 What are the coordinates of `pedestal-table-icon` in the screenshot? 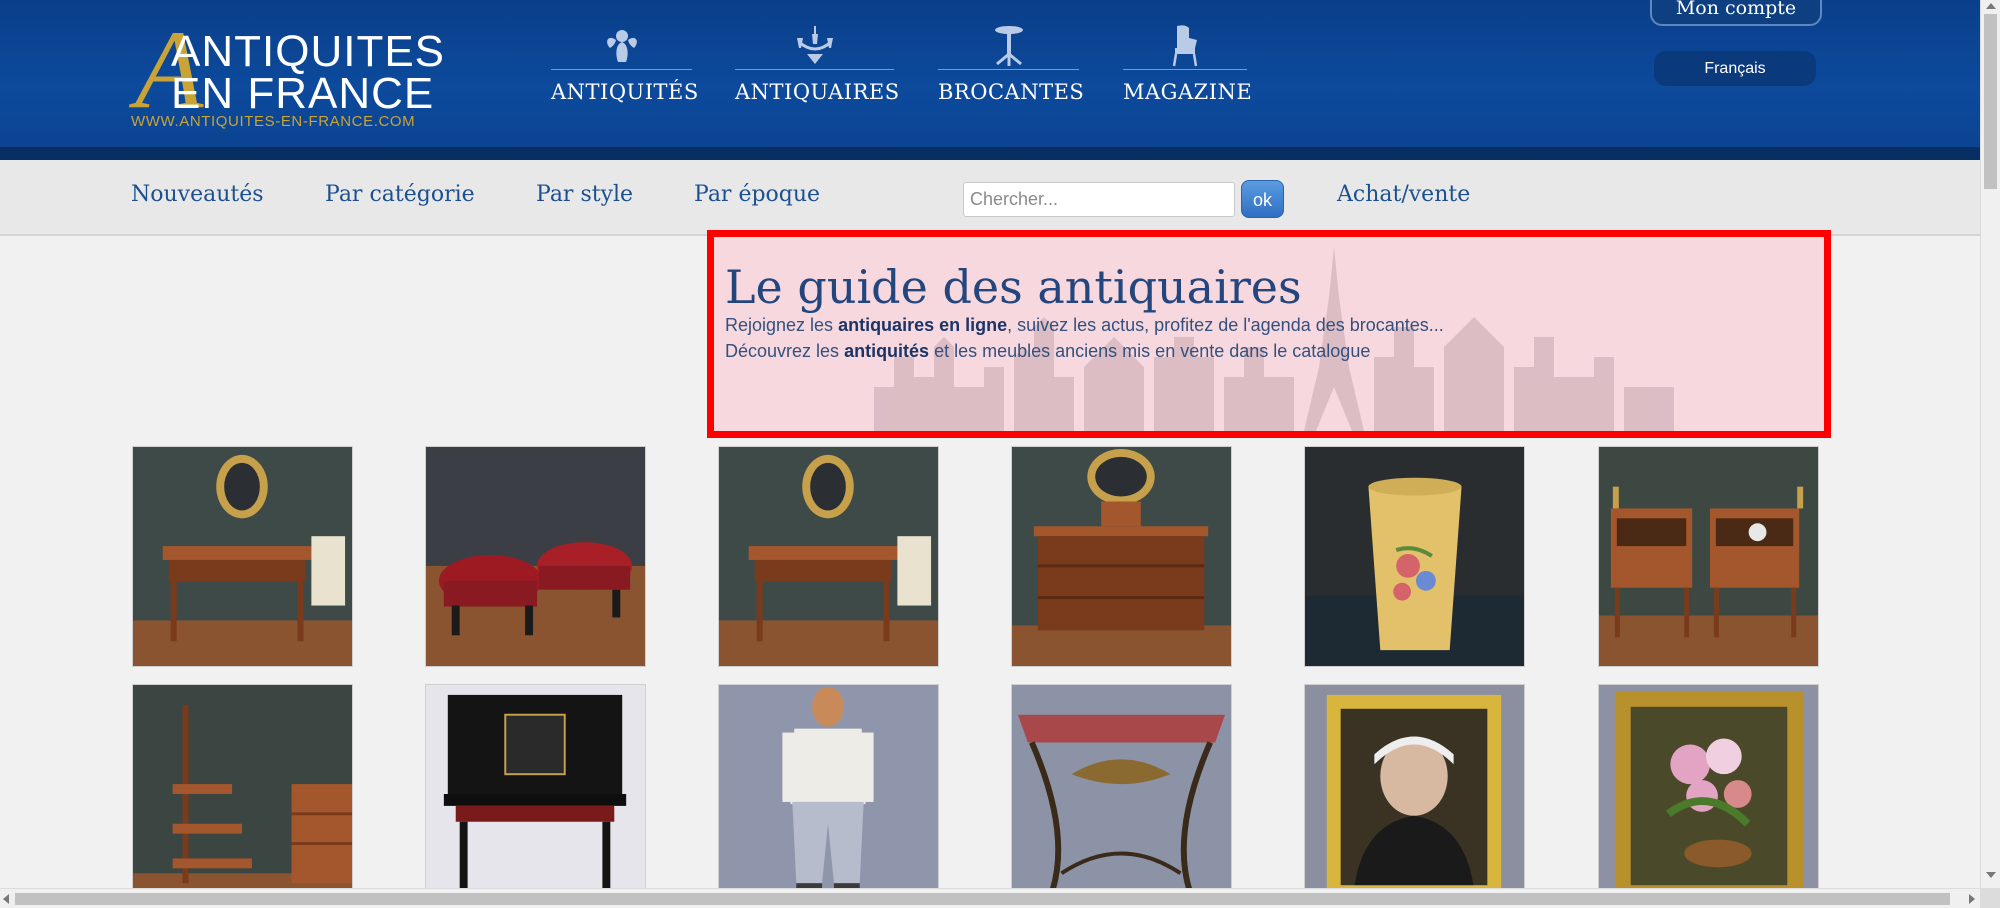 It's located at (1008, 46).